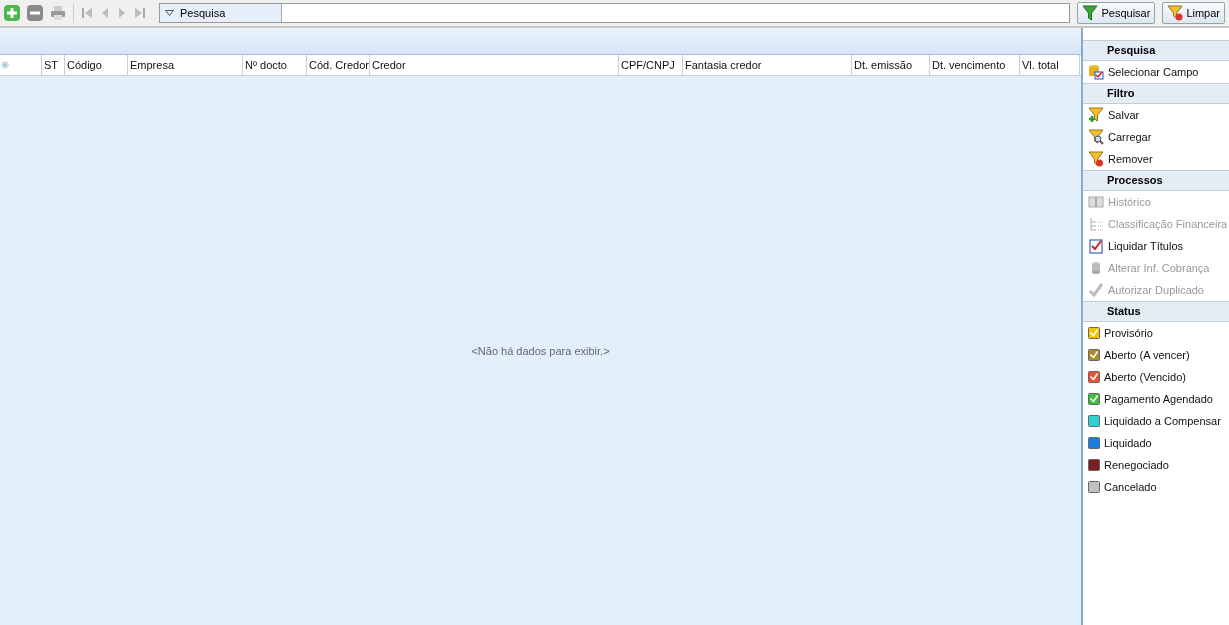  What do you see at coordinates (615, 13) in the screenshot?
I see `search-field: Pesquisa` at bounding box center [615, 13].